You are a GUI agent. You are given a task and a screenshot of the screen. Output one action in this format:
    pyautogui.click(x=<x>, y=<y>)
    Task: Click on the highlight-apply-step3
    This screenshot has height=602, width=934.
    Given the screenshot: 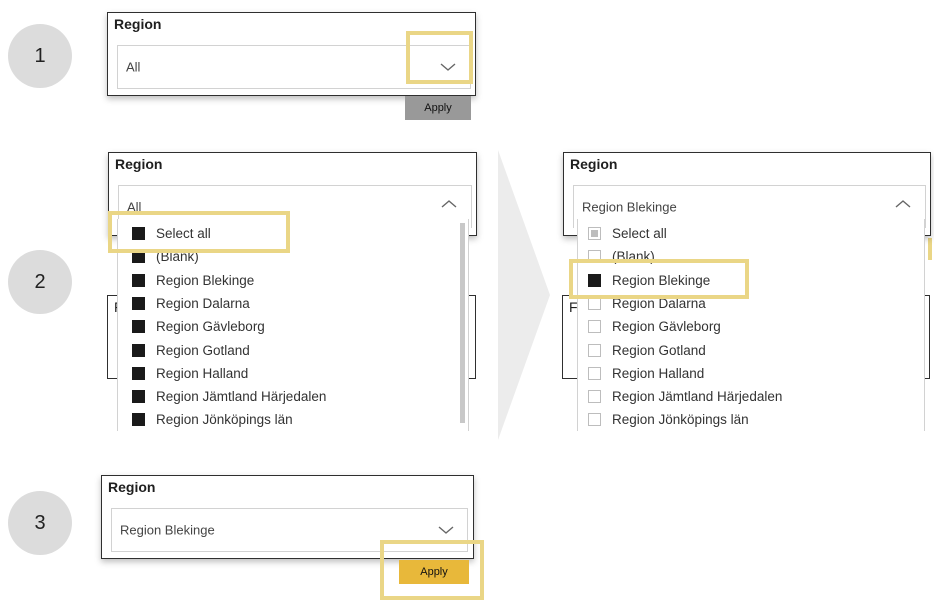 What is the action you would take?
    pyautogui.click(x=432, y=570)
    